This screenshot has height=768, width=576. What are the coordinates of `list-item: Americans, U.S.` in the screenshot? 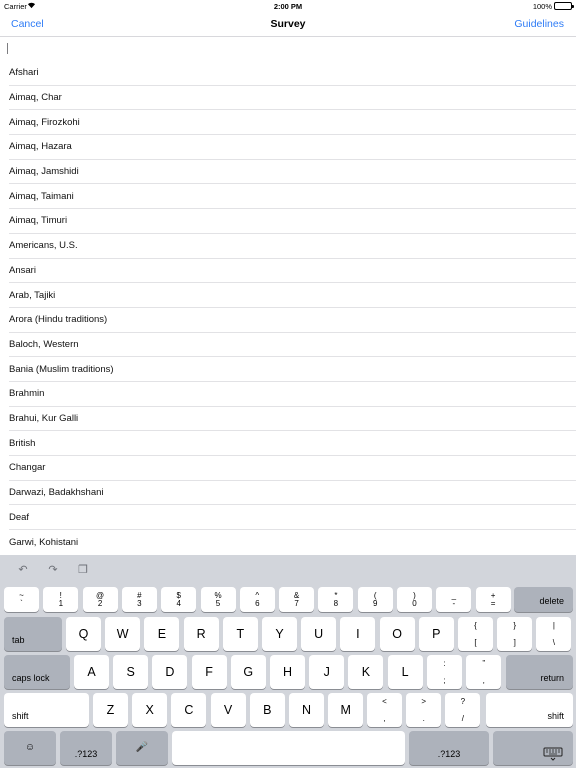 It's located at (292, 246).